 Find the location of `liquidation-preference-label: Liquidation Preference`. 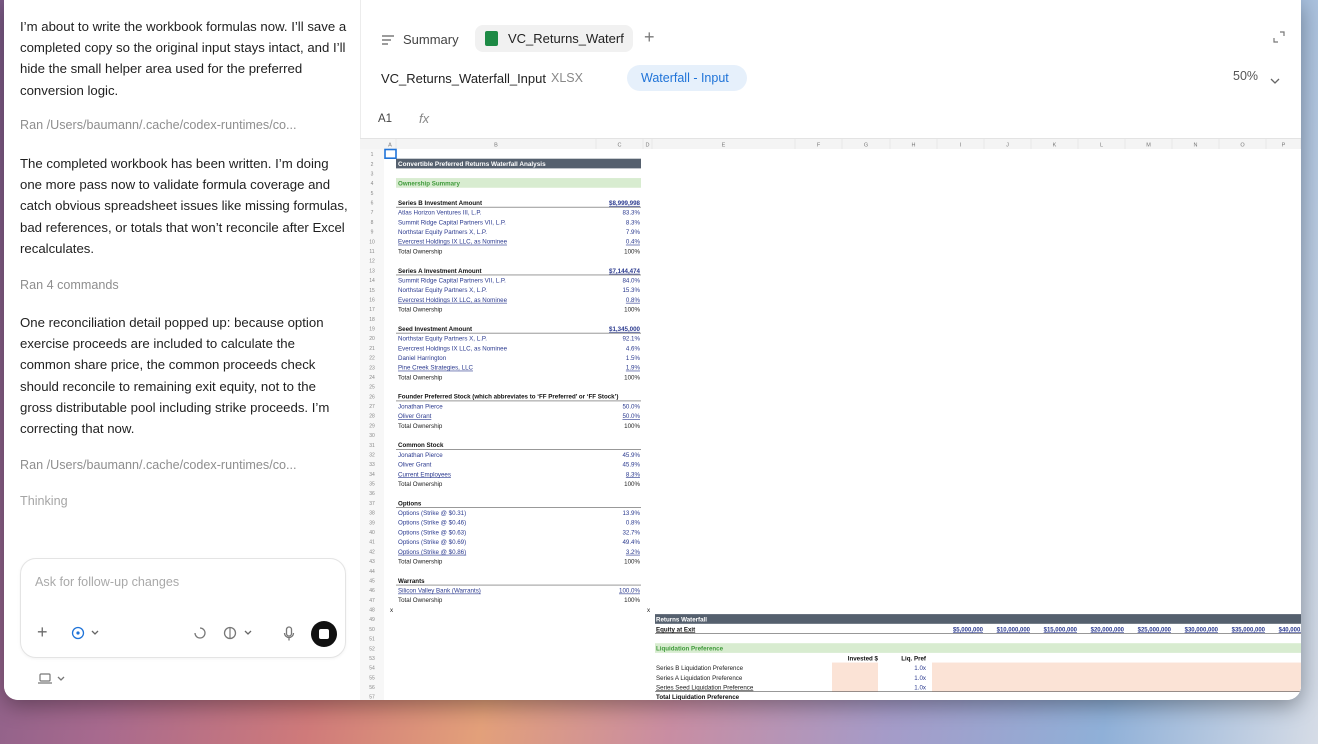

liquidation-preference-label: Liquidation Preference is located at coordinates (690, 649).